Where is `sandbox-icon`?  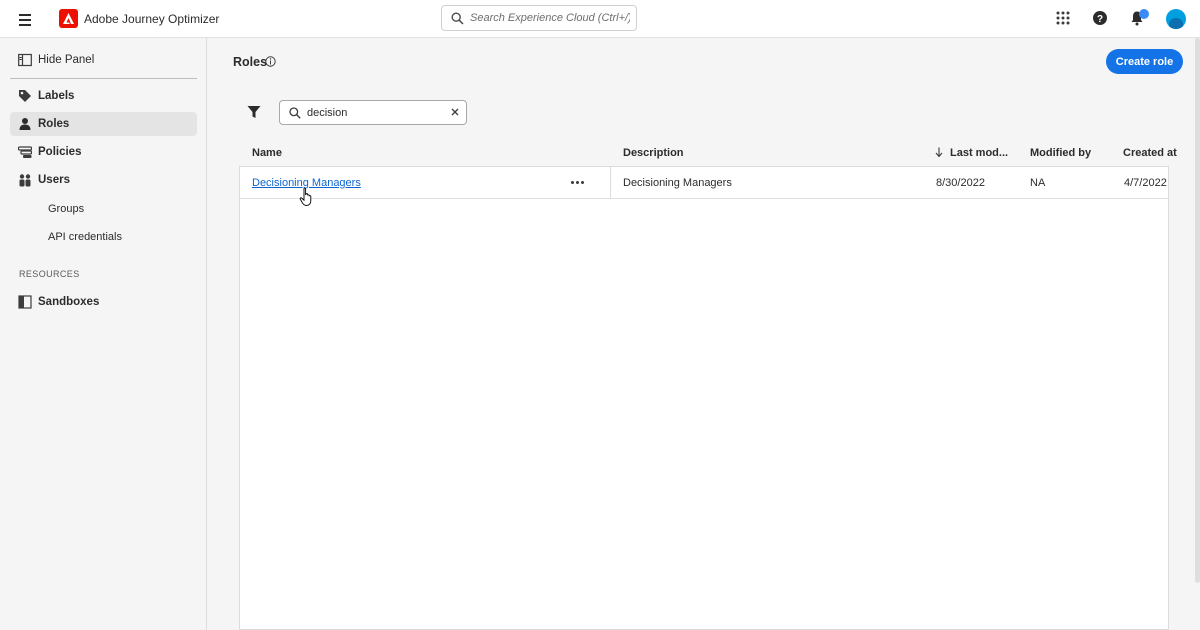 sandbox-icon is located at coordinates (25, 302).